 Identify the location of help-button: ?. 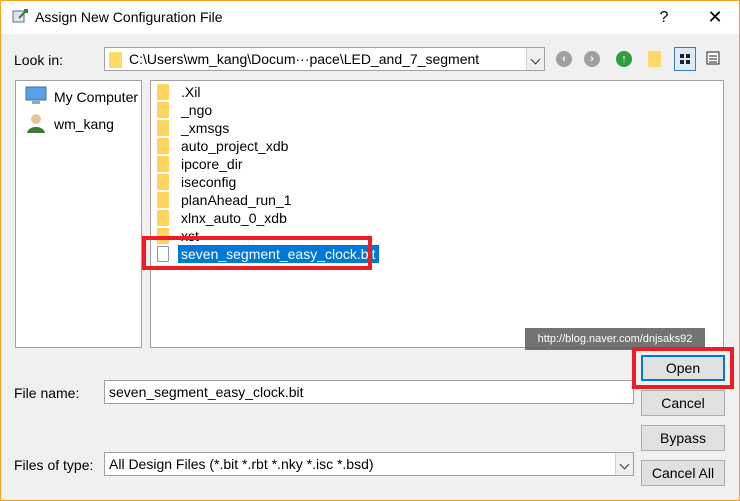
(664, 17).